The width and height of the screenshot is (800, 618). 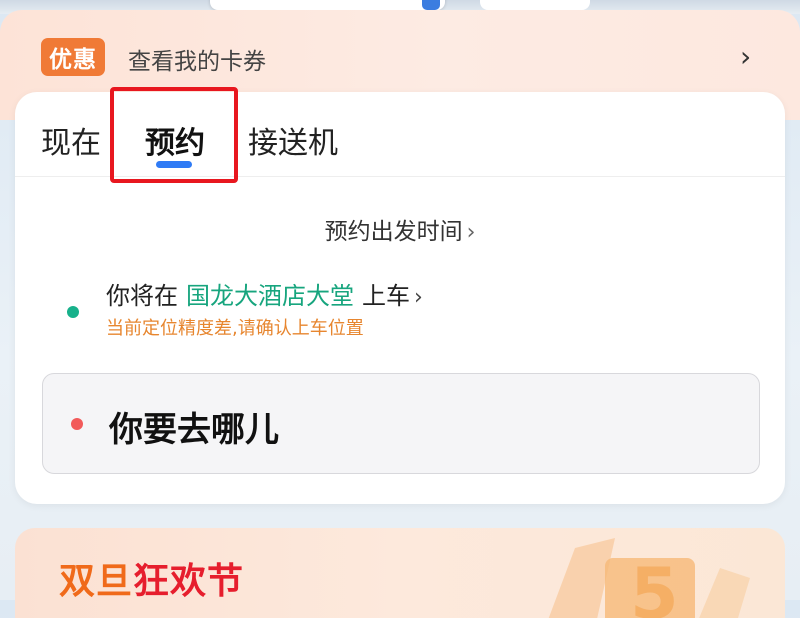 I want to click on svg-text: 5, so click(x=654, y=585).